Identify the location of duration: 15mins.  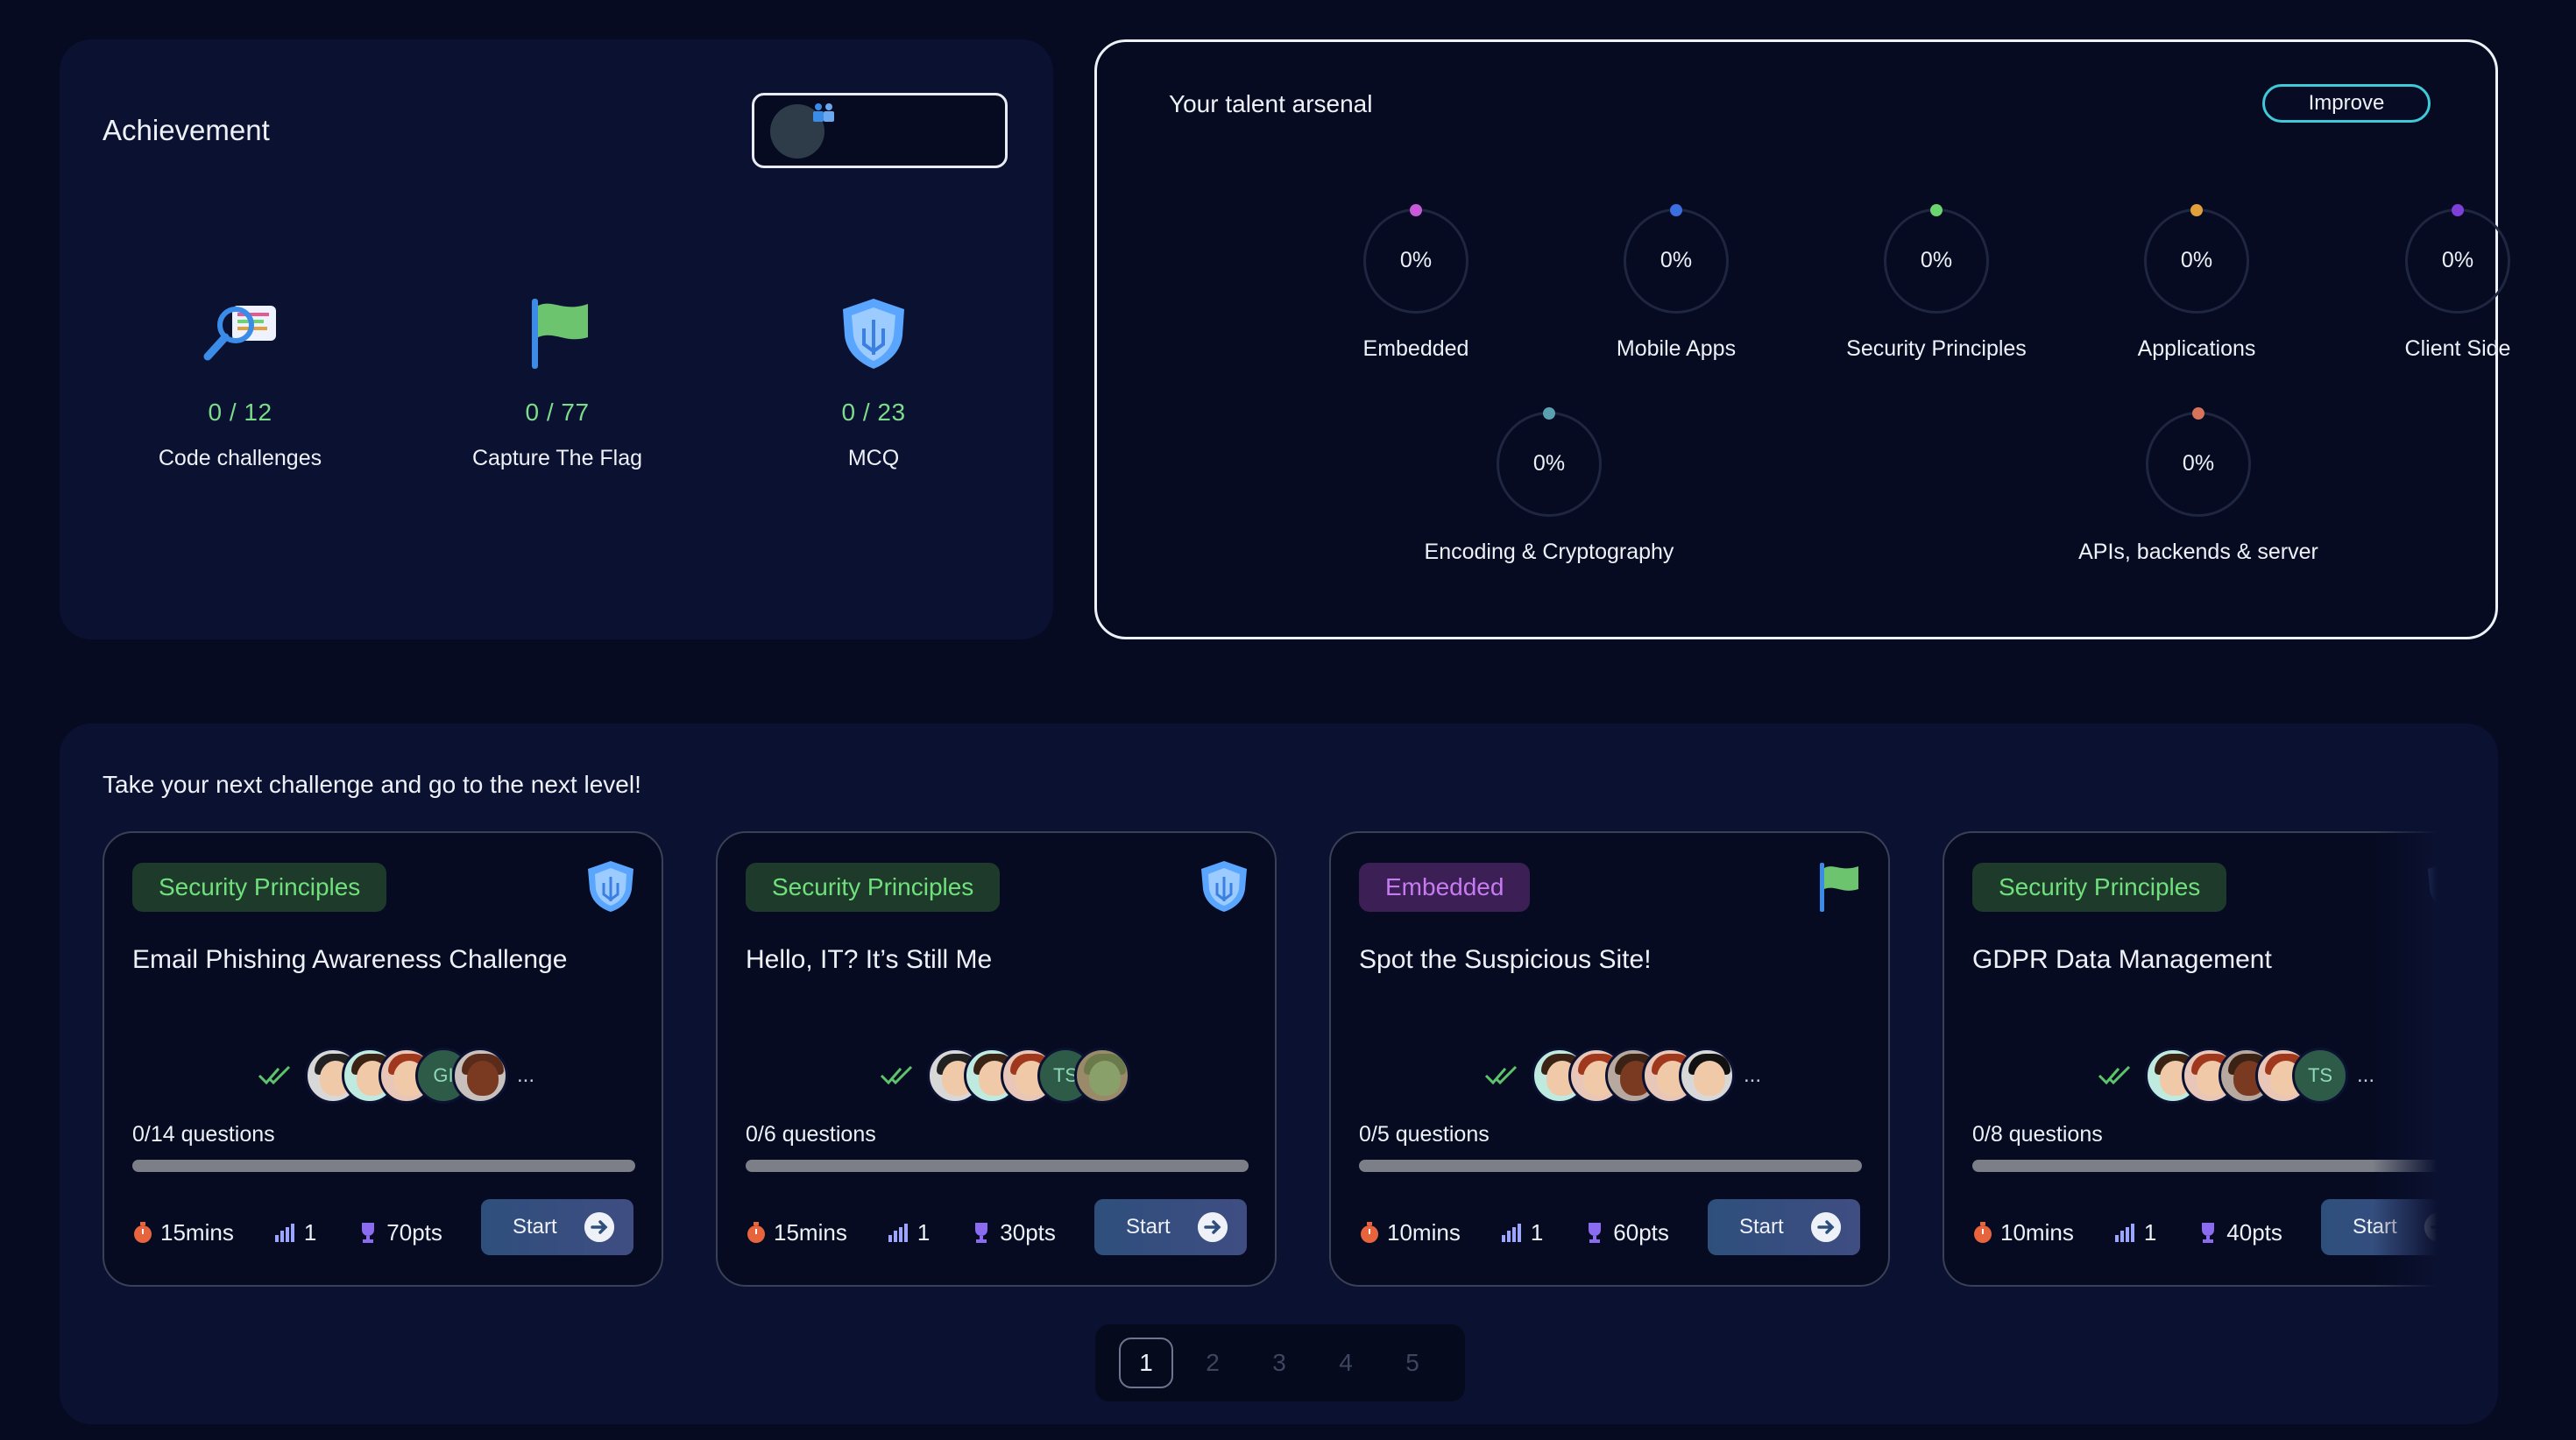
(796, 1232).